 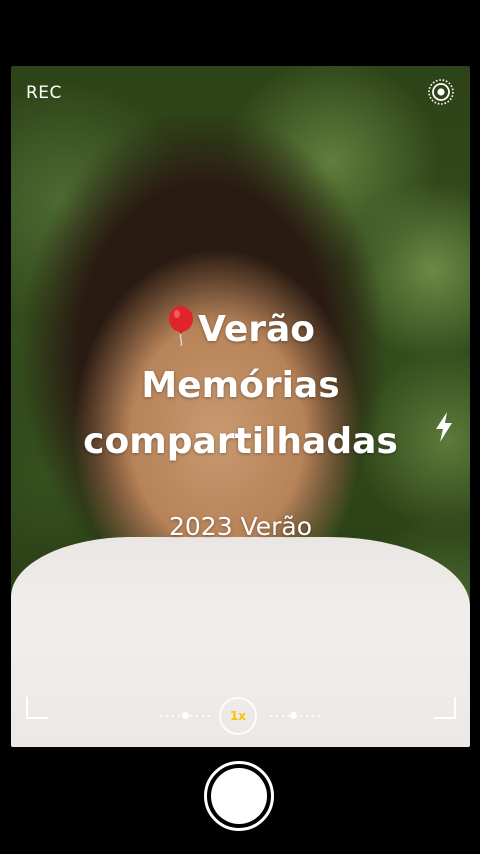 I want to click on title-line-1: Verão, so click(x=240, y=330).